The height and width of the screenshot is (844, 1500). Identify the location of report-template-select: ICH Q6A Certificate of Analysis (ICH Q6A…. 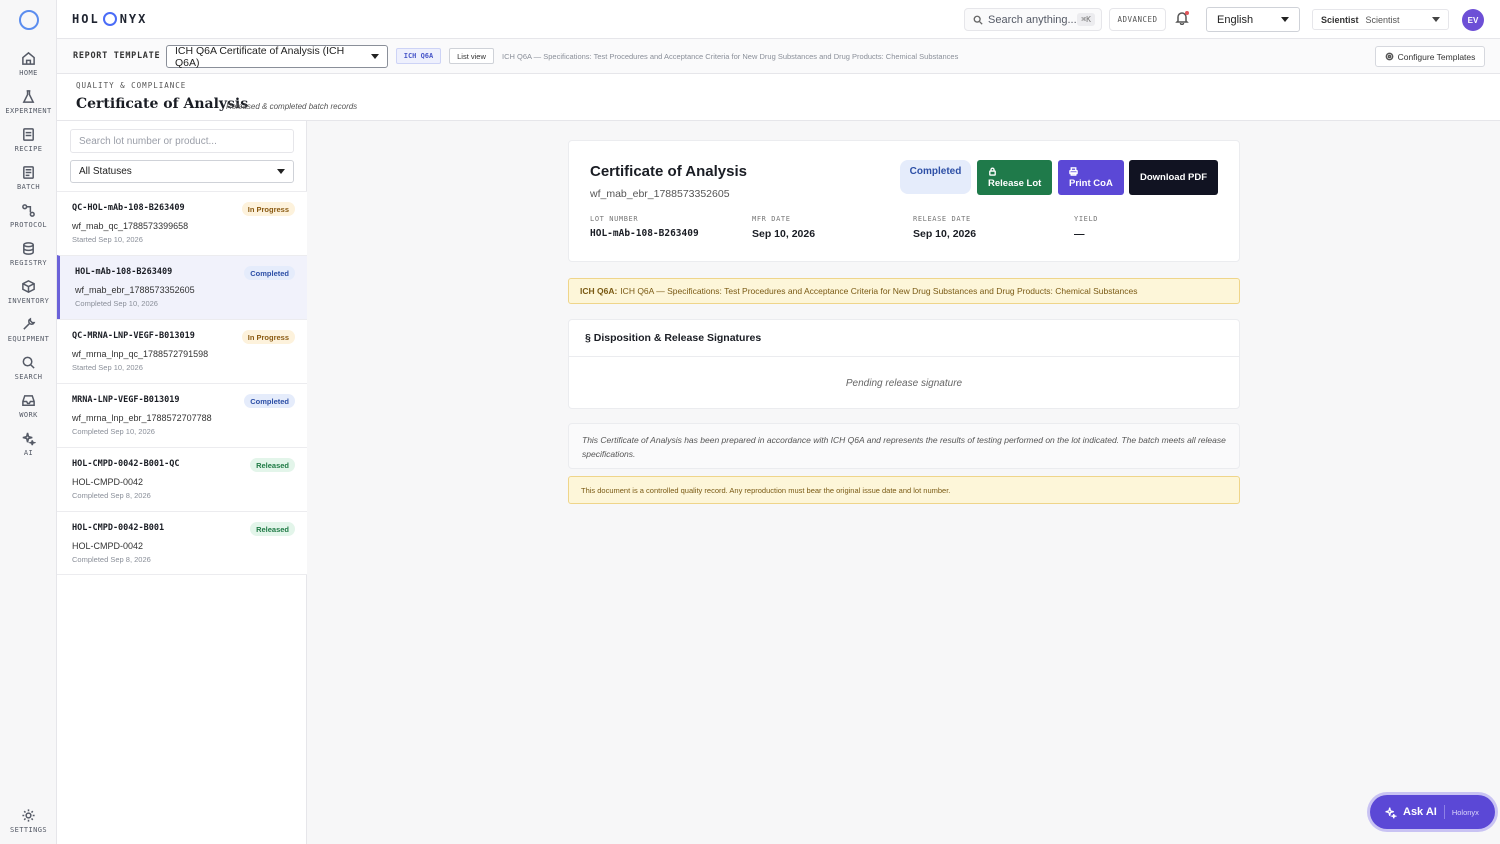
(277, 56).